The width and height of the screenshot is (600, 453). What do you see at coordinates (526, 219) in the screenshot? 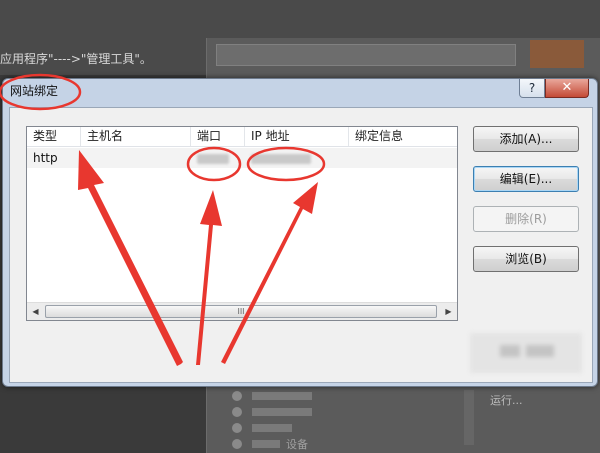
I see `remove-button: 删除(R)` at bounding box center [526, 219].